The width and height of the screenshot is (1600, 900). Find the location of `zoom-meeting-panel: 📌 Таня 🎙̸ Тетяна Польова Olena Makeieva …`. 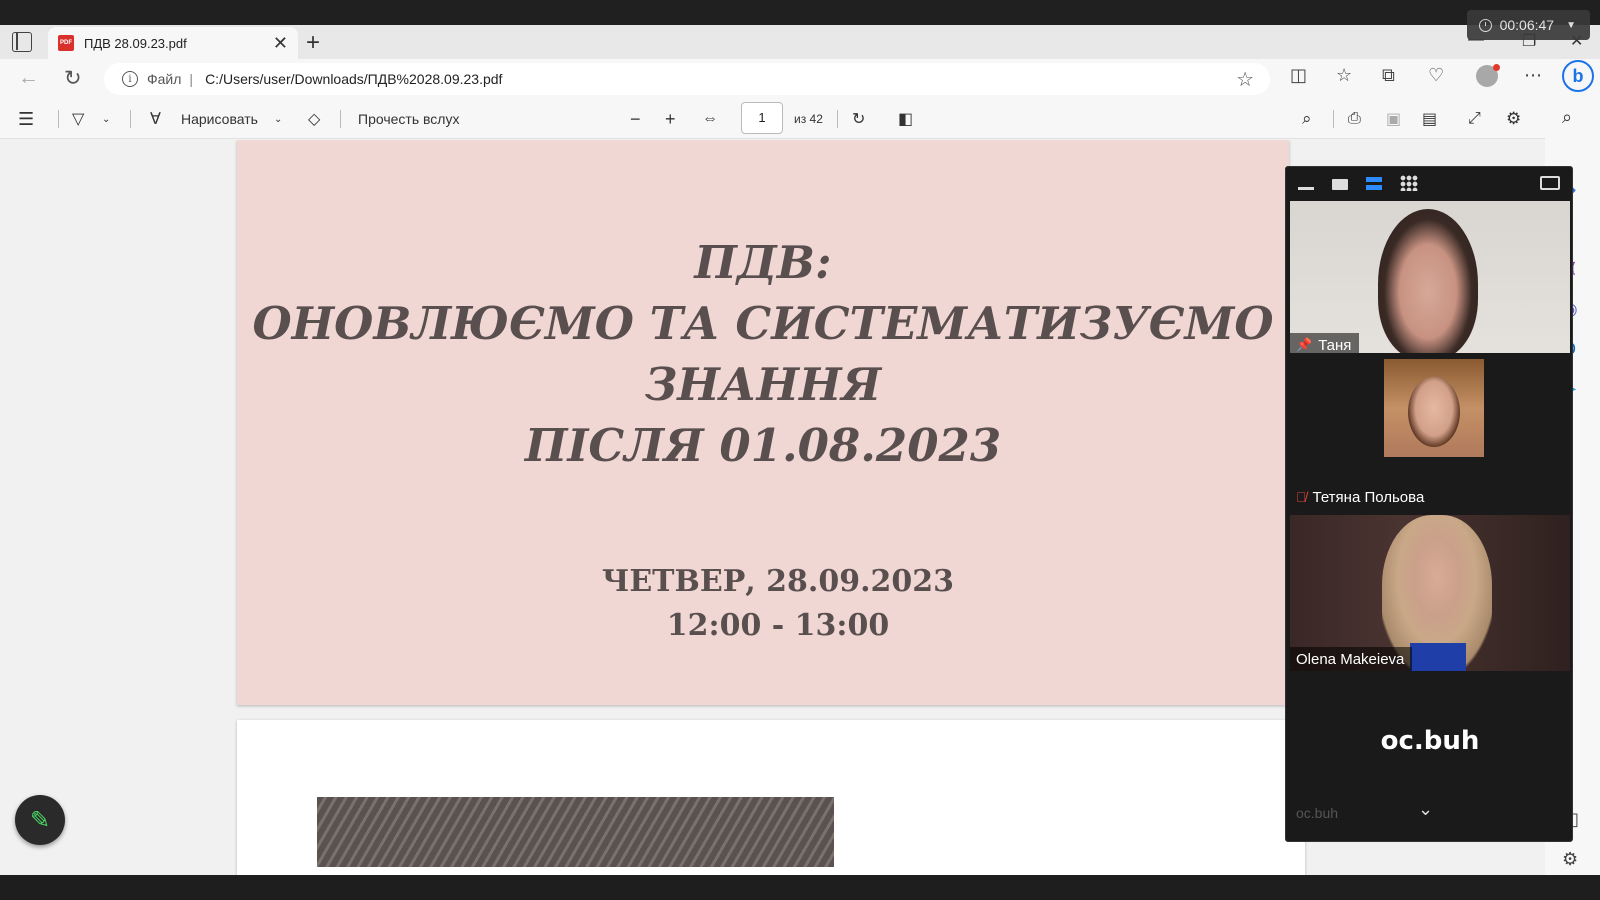

zoom-meeting-panel: 📌 Таня 🎙̸ Тетяна Польова Olena Makeieva … is located at coordinates (1429, 504).